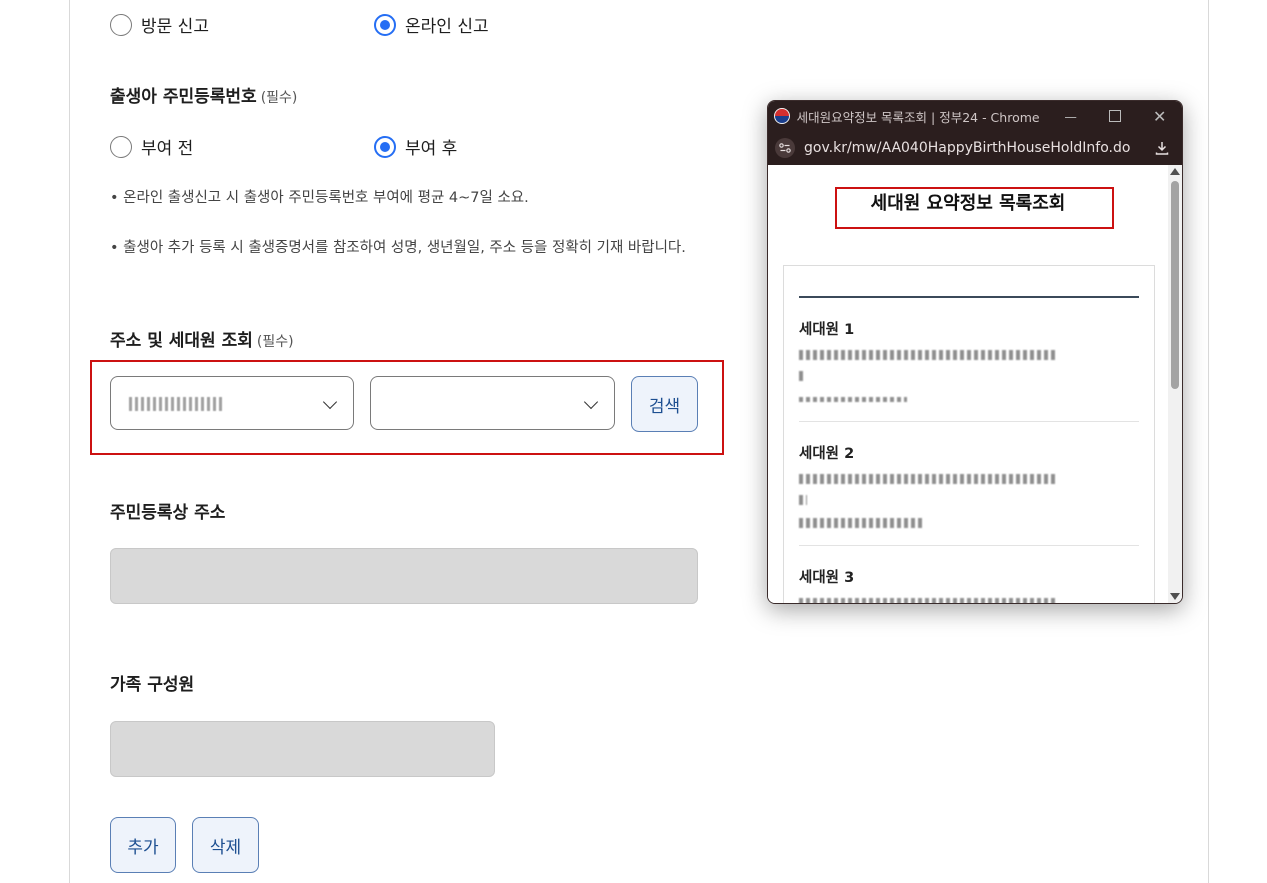 The width and height of the screenshot is (1267, 883). I want to click on highlight-box-address, so click(407, 407).